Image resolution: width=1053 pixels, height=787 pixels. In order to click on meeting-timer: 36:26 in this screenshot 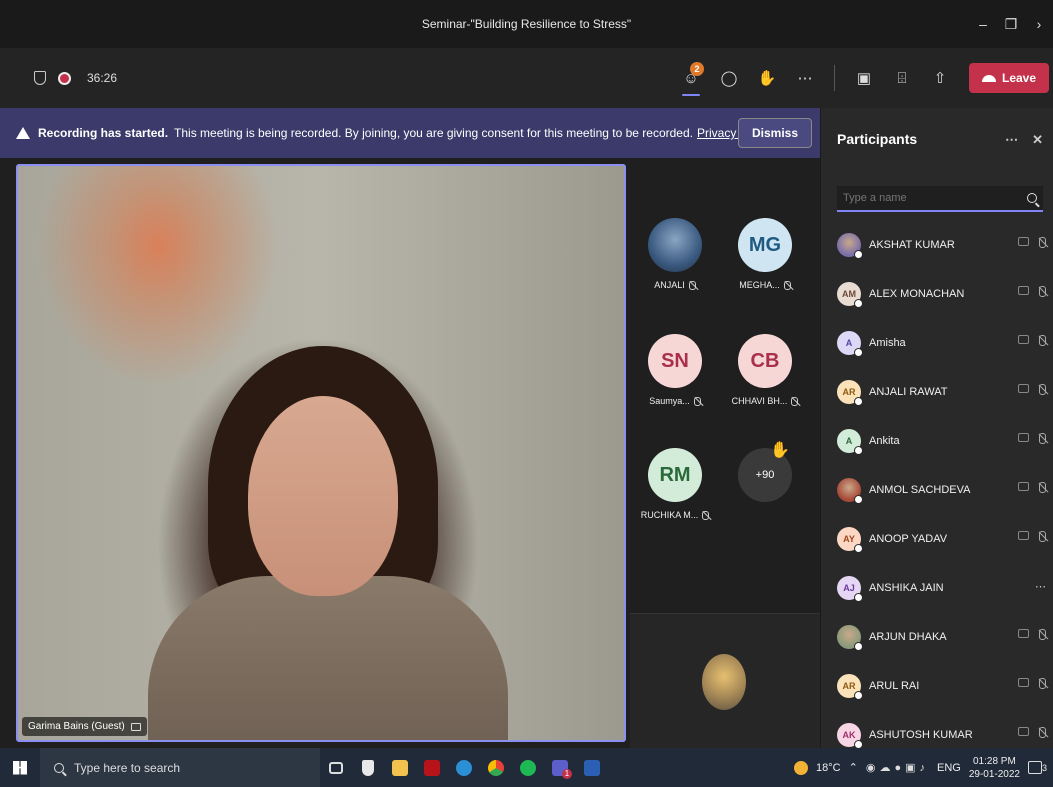, I will do `click(102, 78)`.